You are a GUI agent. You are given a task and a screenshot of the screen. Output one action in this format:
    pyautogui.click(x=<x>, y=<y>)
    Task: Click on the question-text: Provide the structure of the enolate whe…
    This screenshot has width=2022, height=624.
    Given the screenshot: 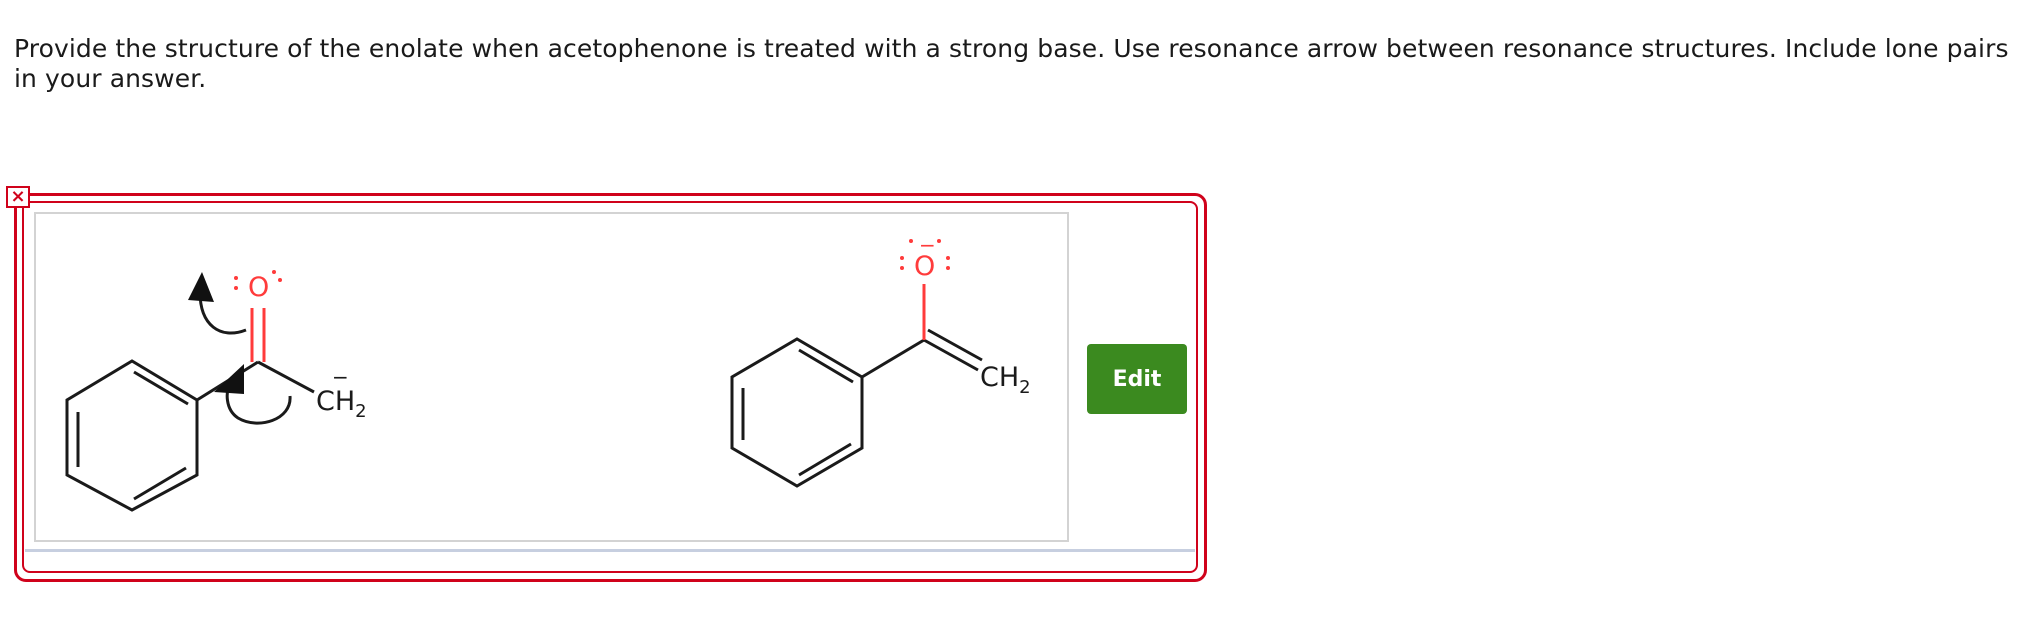 What is the action you would take?
    pyautogui.click(x=1011, y=63)
    